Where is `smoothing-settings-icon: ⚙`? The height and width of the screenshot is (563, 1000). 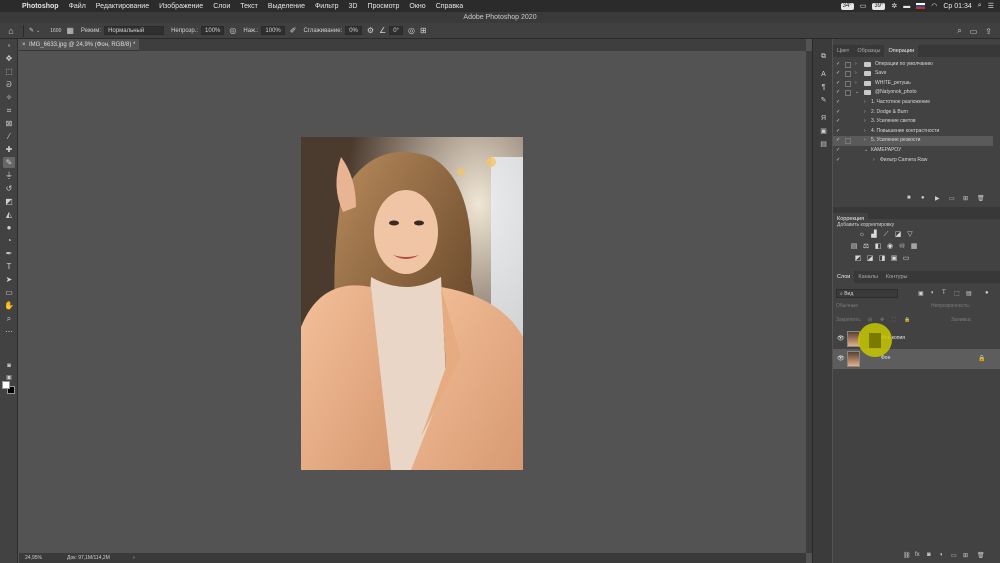
smoothing-settings-icon: ⚙ is located at coordinates (370, 30).